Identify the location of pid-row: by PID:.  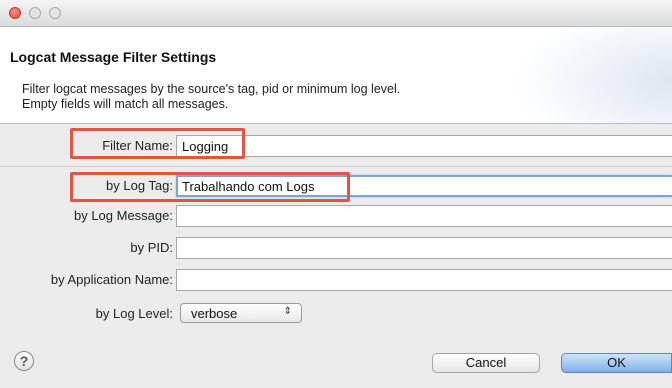
(336, 248).